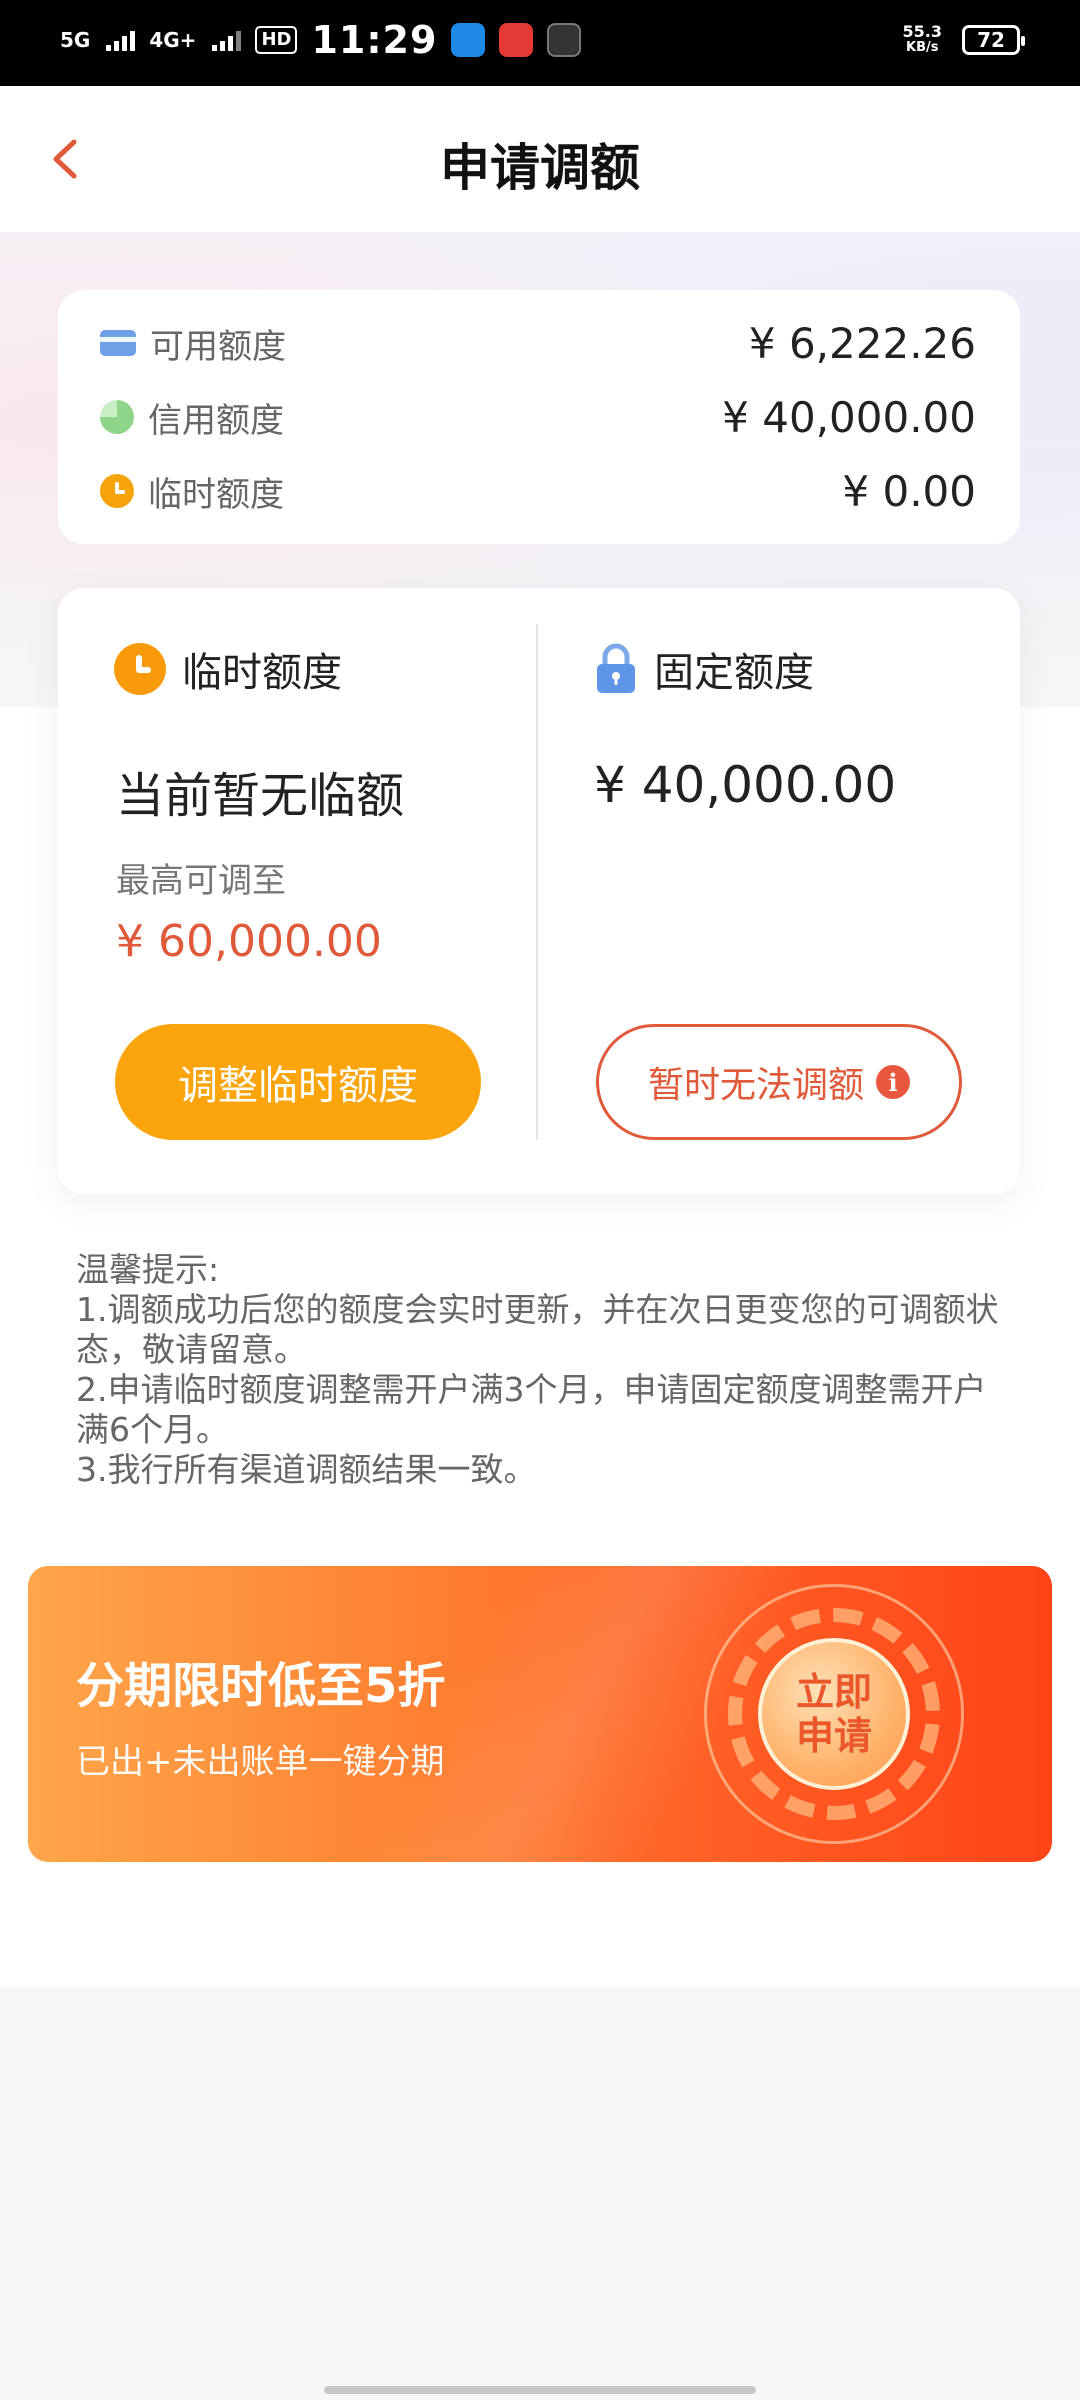  Describe the element at coordinates (537, 882) in the screenshot. I see `column-divider` at that location.